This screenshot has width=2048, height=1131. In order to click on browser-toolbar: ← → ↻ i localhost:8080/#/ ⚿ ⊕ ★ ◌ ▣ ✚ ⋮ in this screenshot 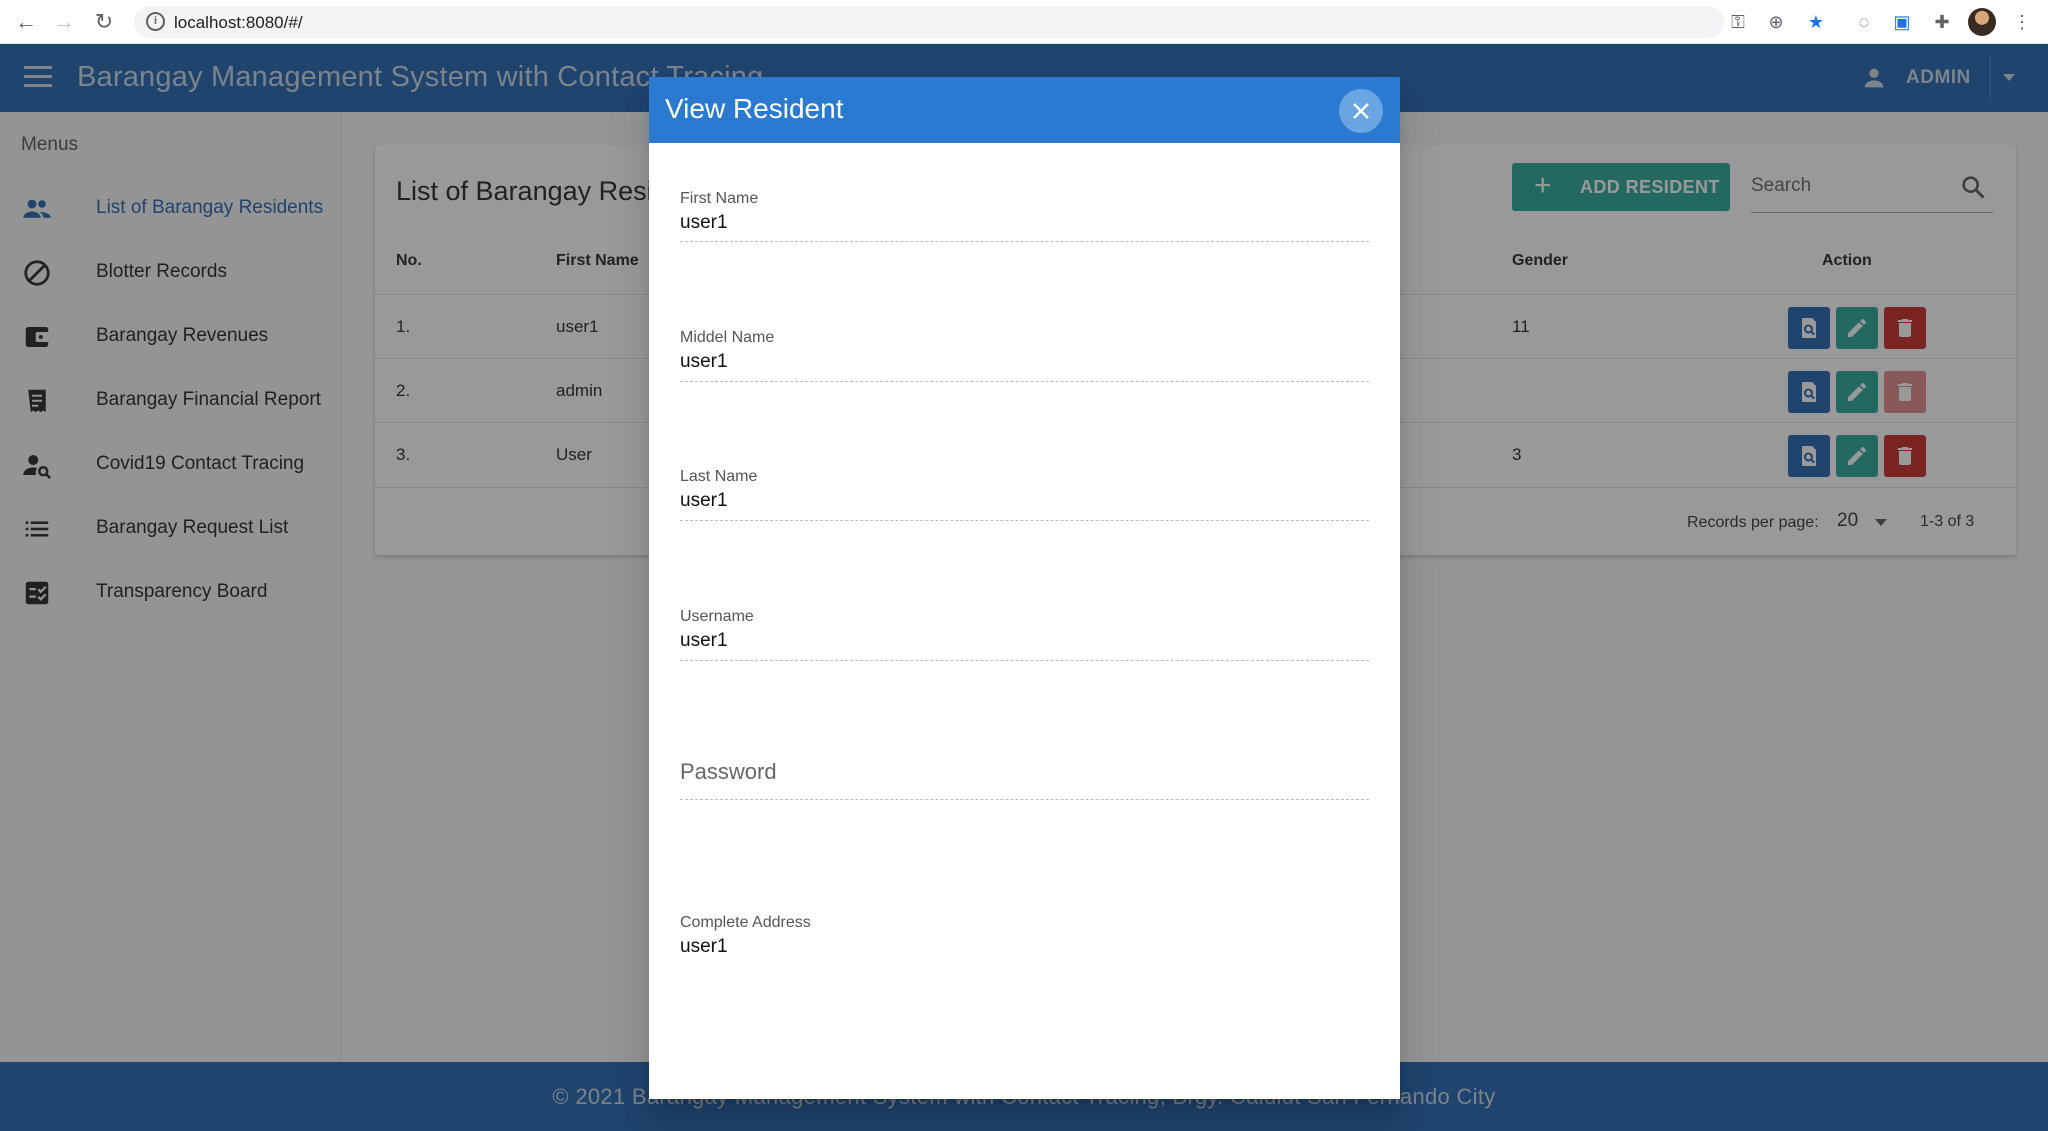, I will do `click(1024, 22)`.